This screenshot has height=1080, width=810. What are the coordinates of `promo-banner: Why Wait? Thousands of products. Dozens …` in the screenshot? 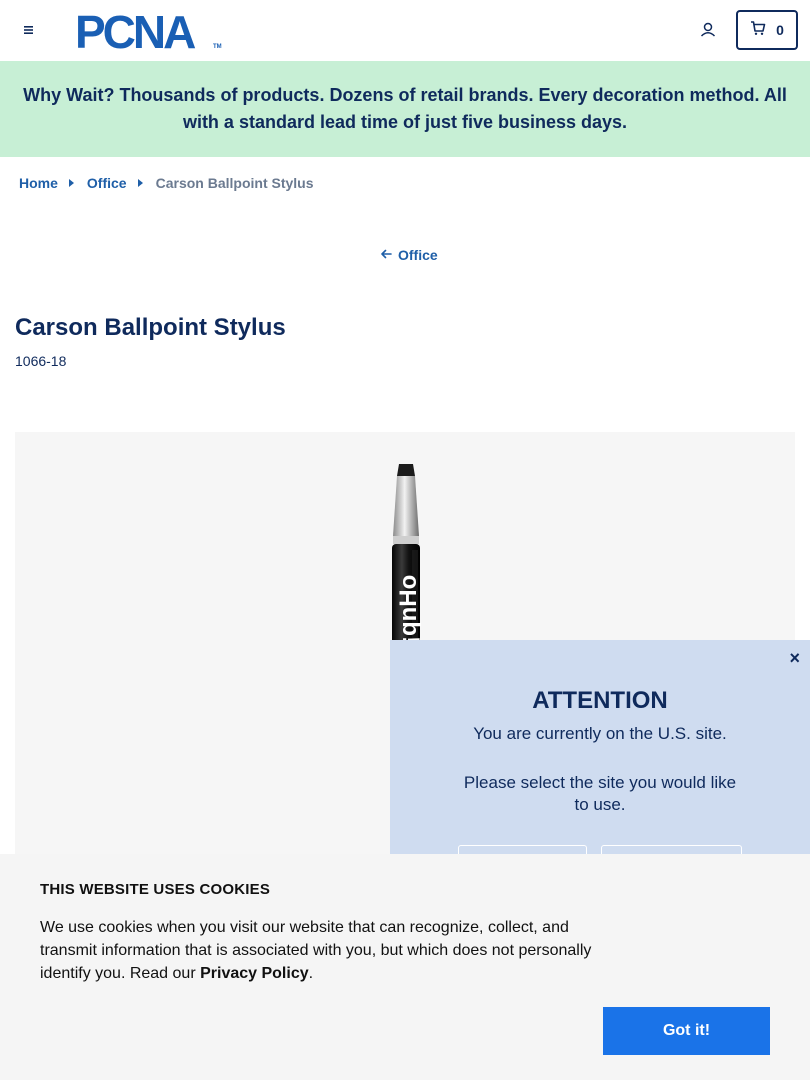 It's located at (405, 109).